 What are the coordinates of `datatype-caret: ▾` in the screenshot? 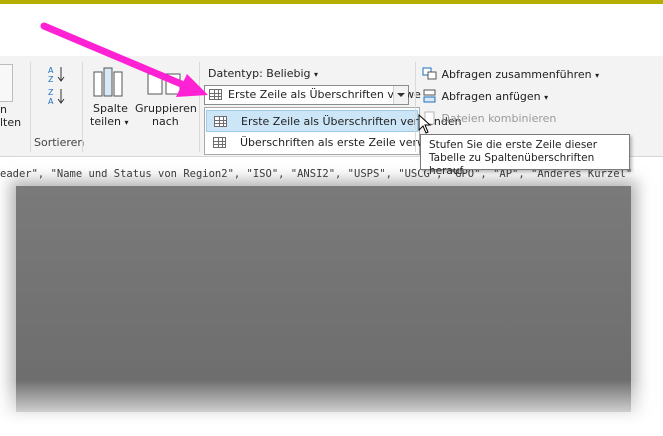 It's located at (316, 74).